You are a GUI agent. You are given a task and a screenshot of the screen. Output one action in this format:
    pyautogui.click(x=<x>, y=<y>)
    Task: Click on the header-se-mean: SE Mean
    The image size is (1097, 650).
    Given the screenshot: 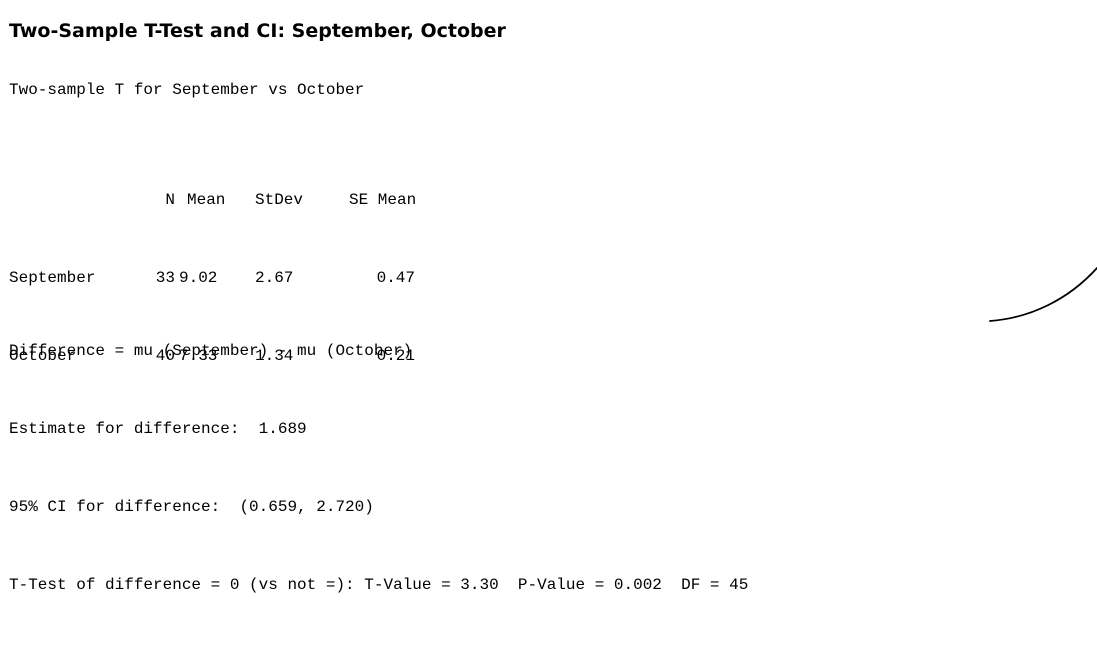 What is the action you would take?
    pyautogui.click(x=383, y=200)
    